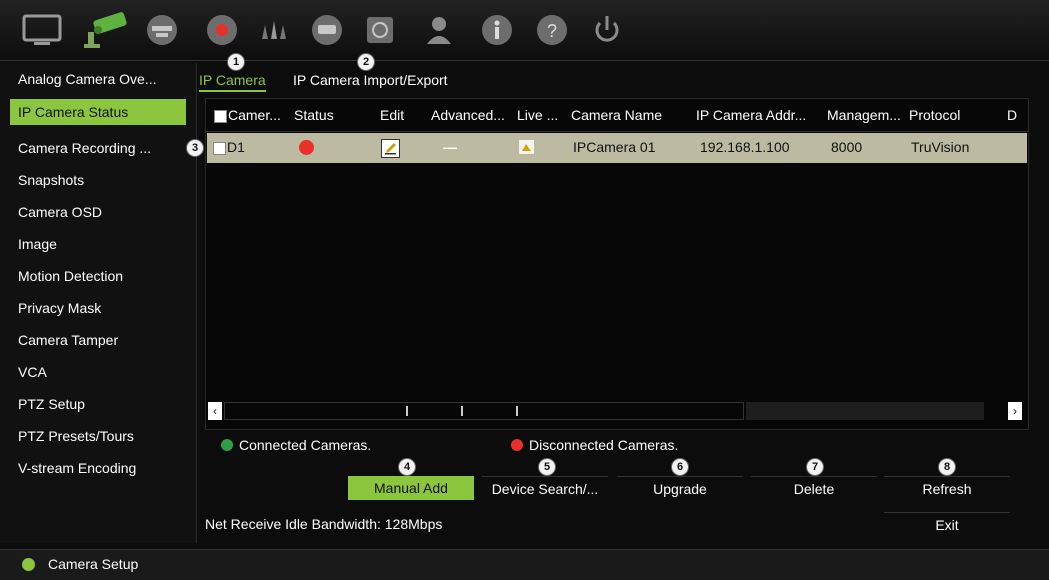 The height and width of the screenshot is (580, 1049). I want to click on legend-connected: Connected Cameras., so click(296, 445).